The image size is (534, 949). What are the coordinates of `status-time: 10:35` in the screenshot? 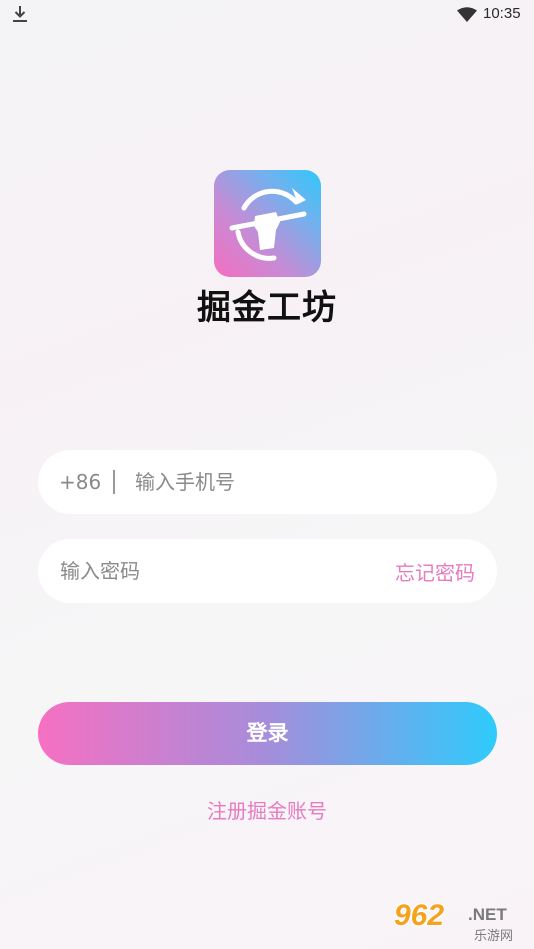 It's located at (502, 13).